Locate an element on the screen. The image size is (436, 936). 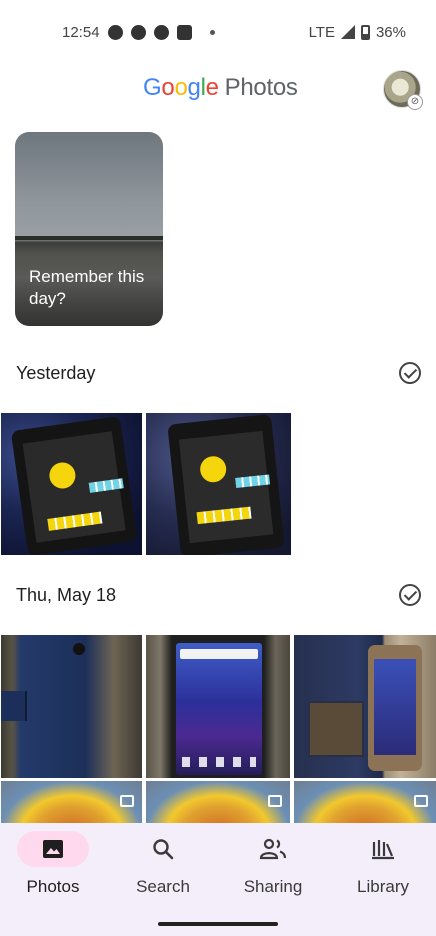
memory-card: Remember this day? is located at coordinates (89, 229).